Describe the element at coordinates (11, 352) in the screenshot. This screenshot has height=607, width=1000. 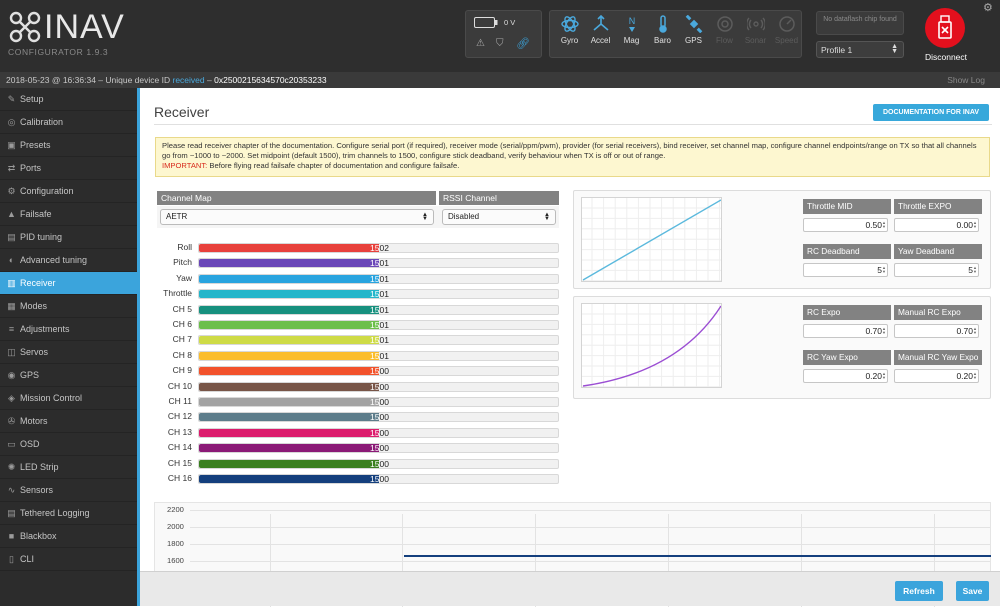
I see `servos-icon: ◫` at that location.